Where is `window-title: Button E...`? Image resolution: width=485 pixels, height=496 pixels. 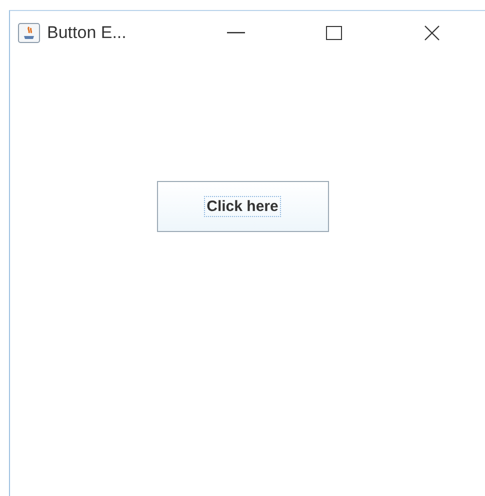
window-title: Button E... is located at coordinates (87, 33).